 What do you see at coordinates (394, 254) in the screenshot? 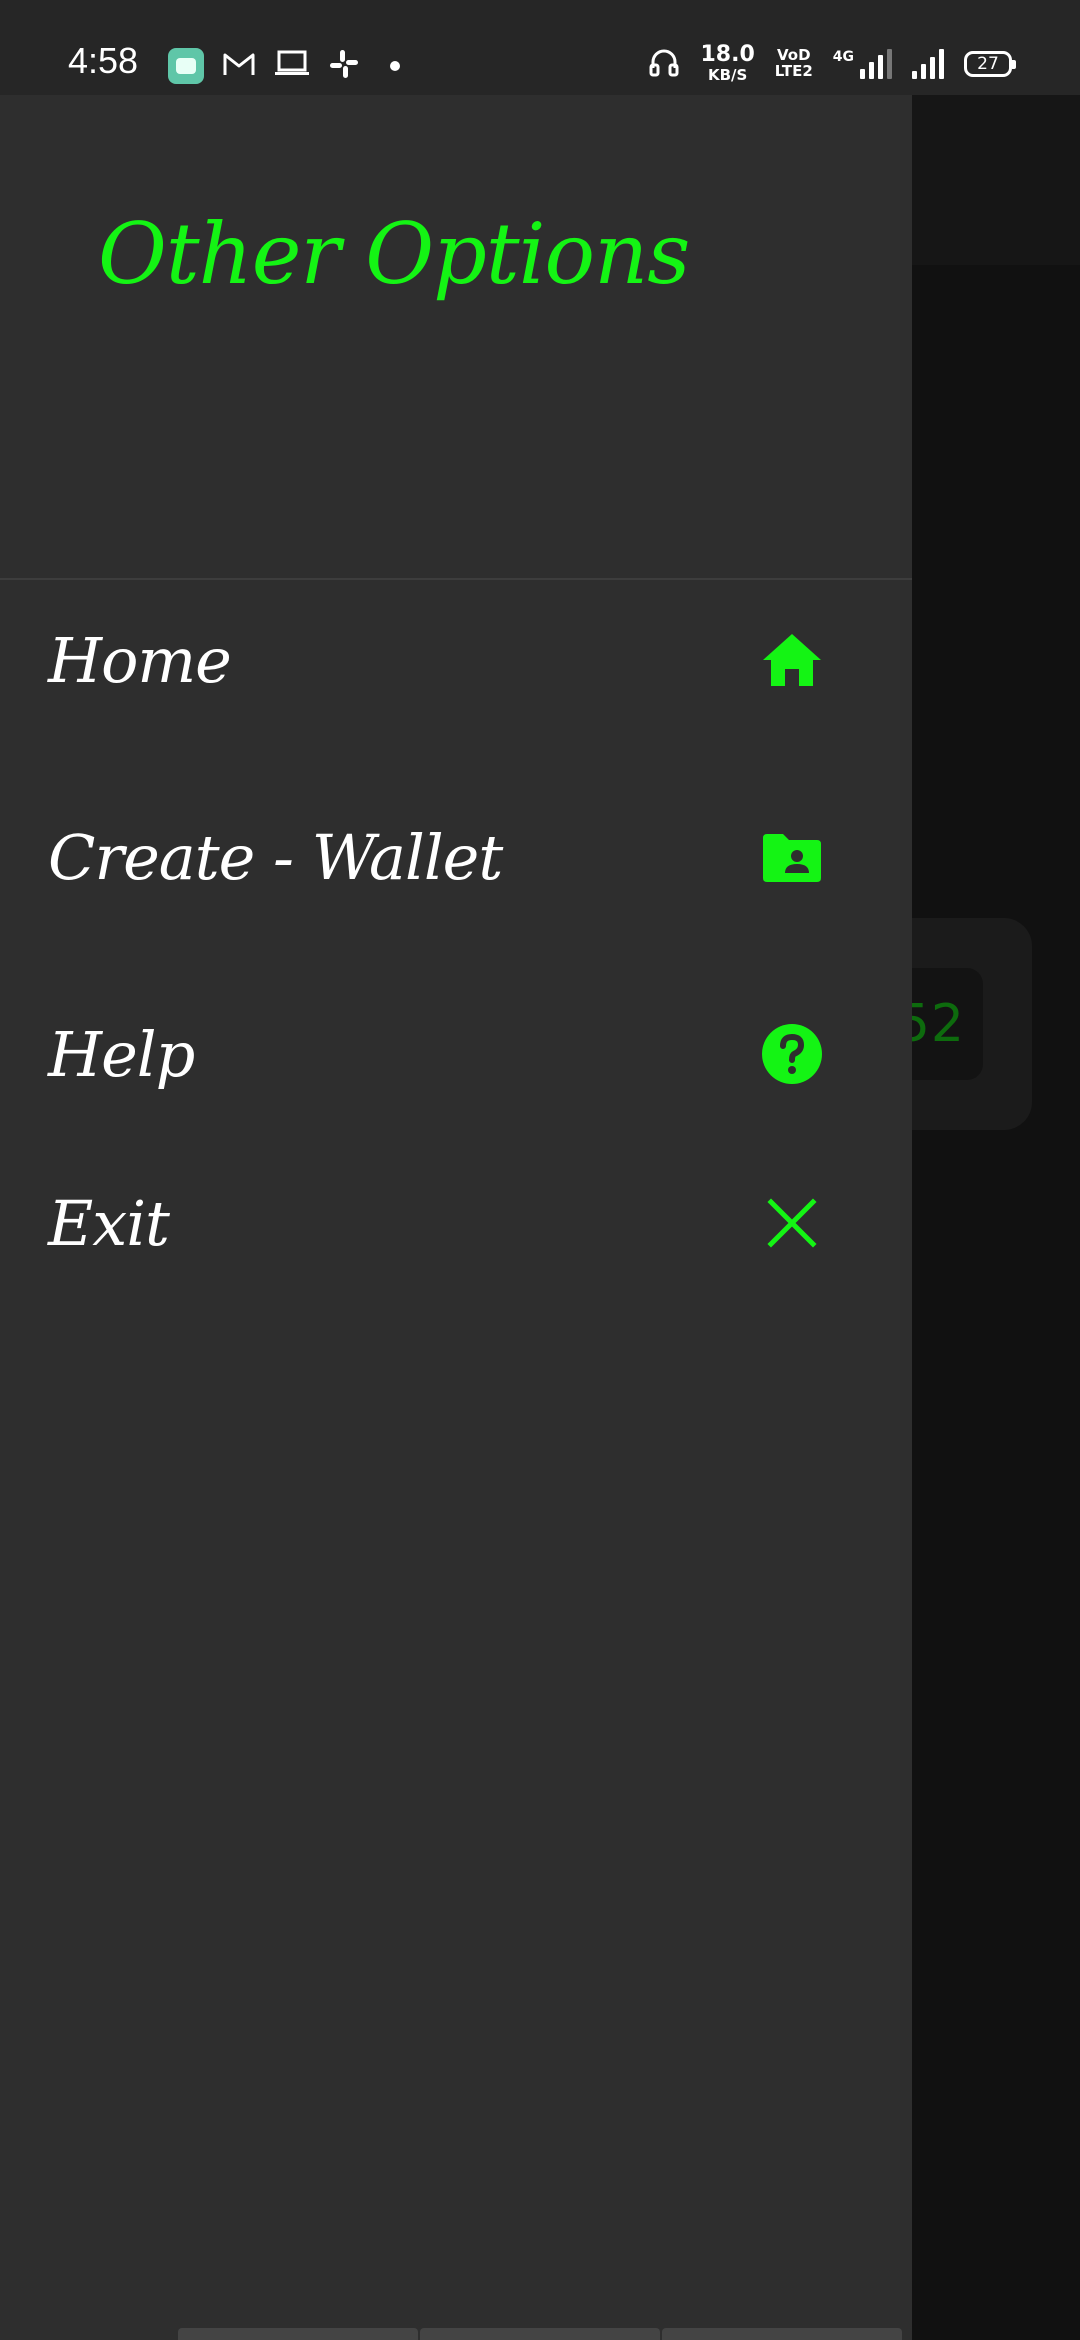
I see `drawer-title: Other Options` at bounding box center [394, 254].